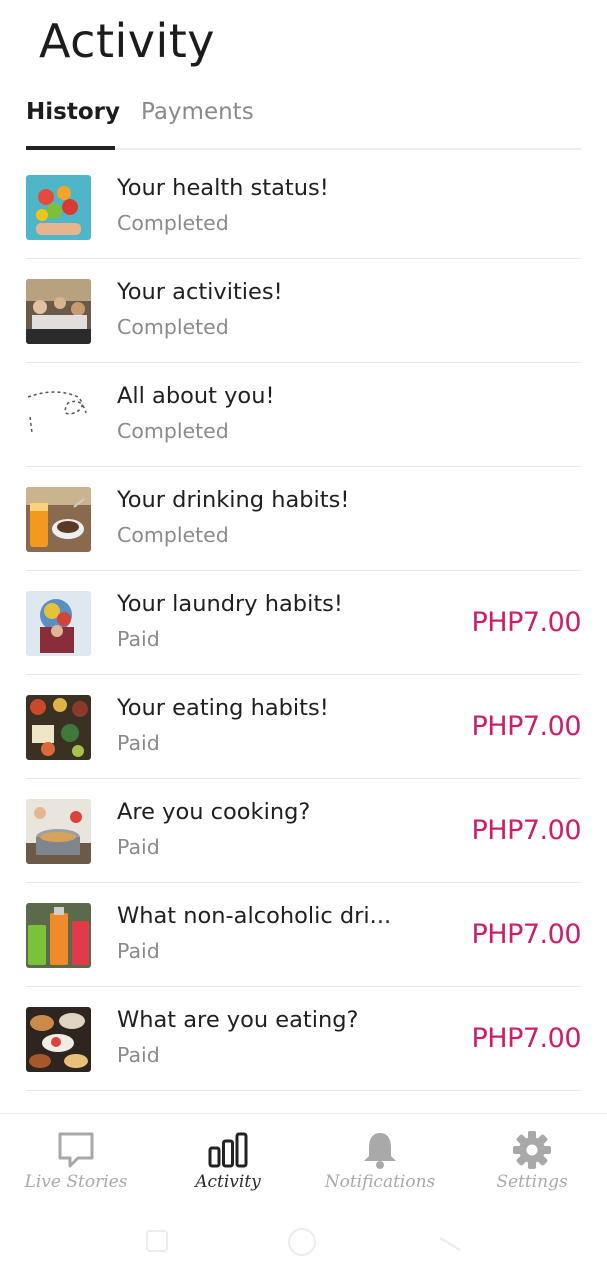 Image resolution: width=607 pixels, height=1280 pixels. Describe the element at coordinates (197, 122) in the screenshot. I see `tab-payments: Payments` at that location.